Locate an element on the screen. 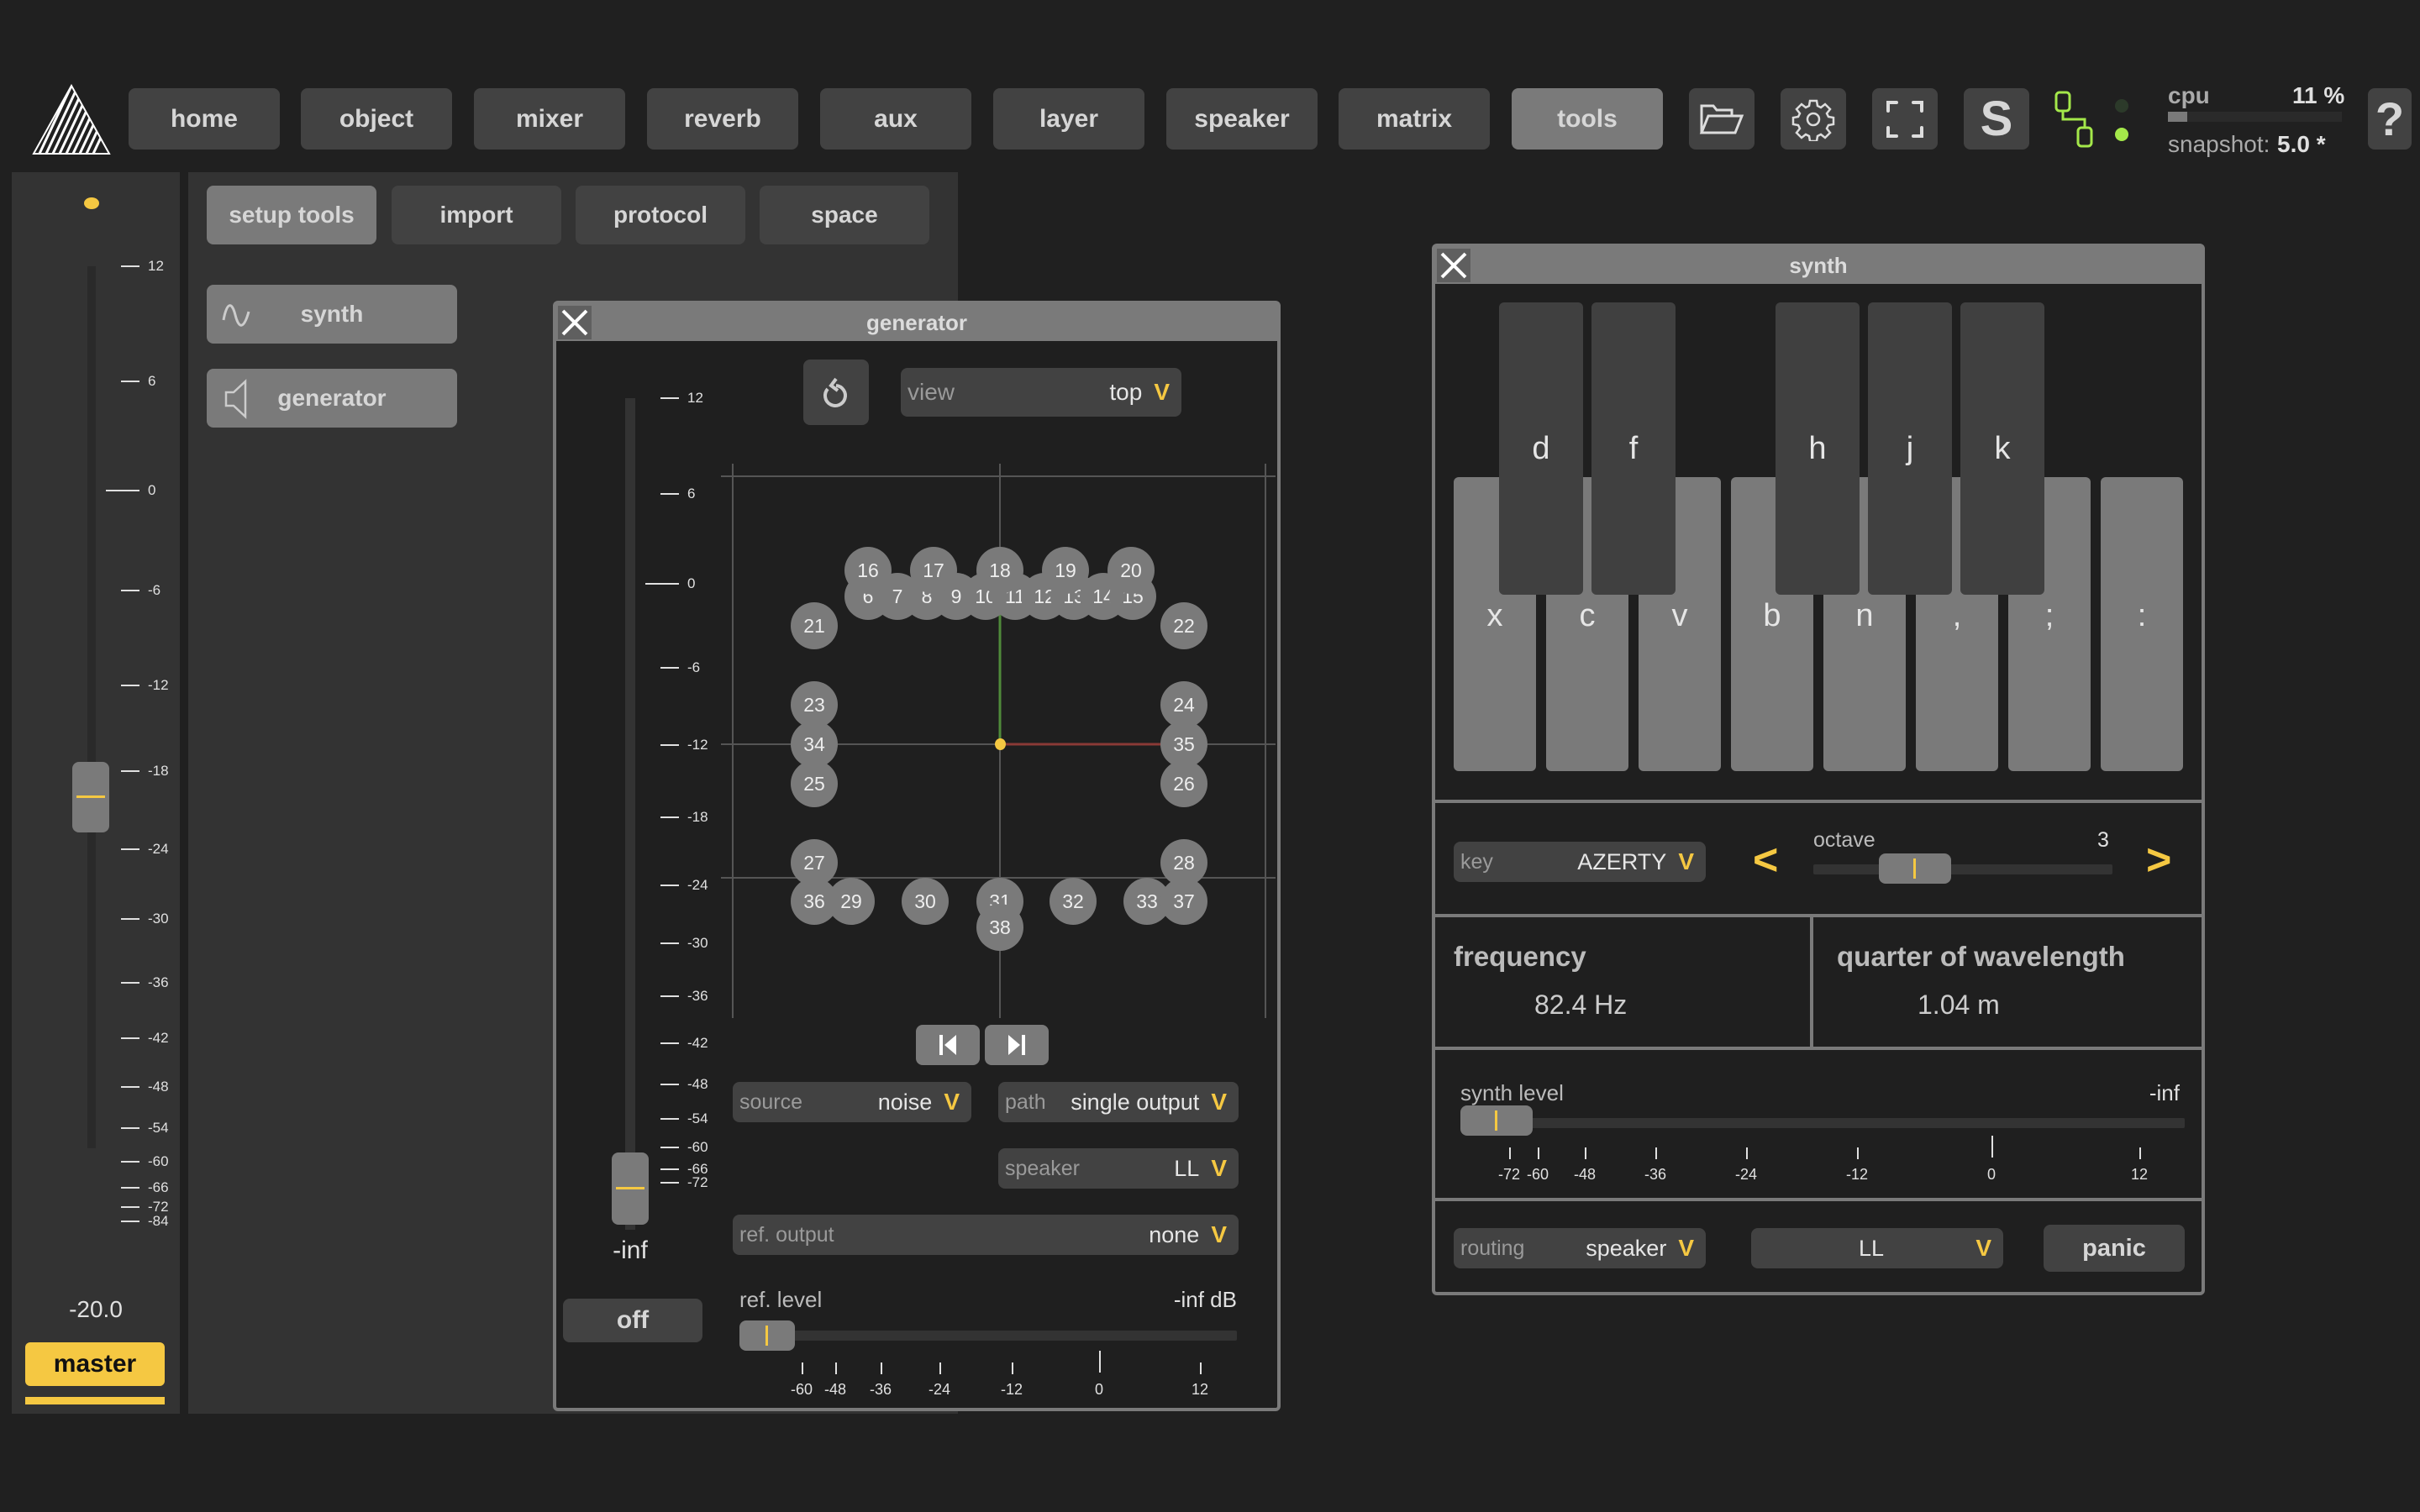 The image size is (2420, 1512). speaker-node: 18 is located at coordinates (999, 570).